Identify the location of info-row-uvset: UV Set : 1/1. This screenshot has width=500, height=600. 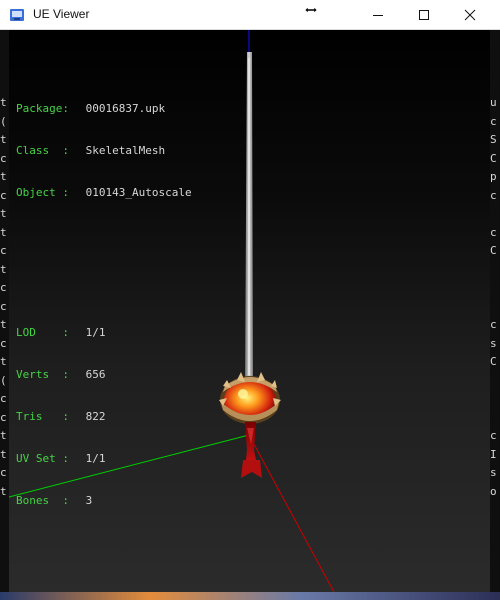
(61, 458).